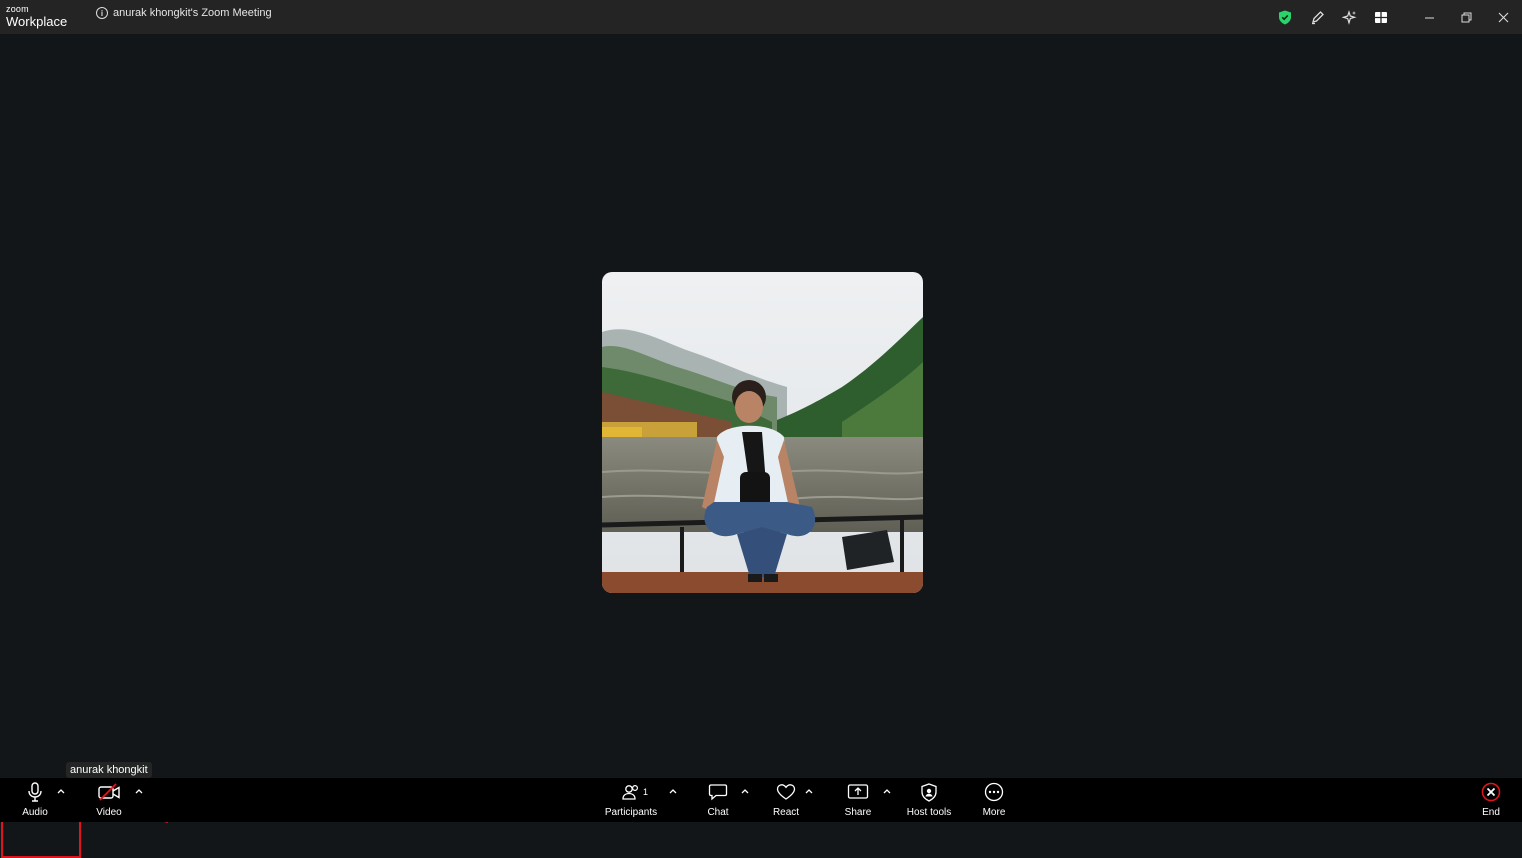  What do you see at coordinates (1317, 17) in the screenshot?
I see `edit-pen-icon` at bounding box center [1317, 17].